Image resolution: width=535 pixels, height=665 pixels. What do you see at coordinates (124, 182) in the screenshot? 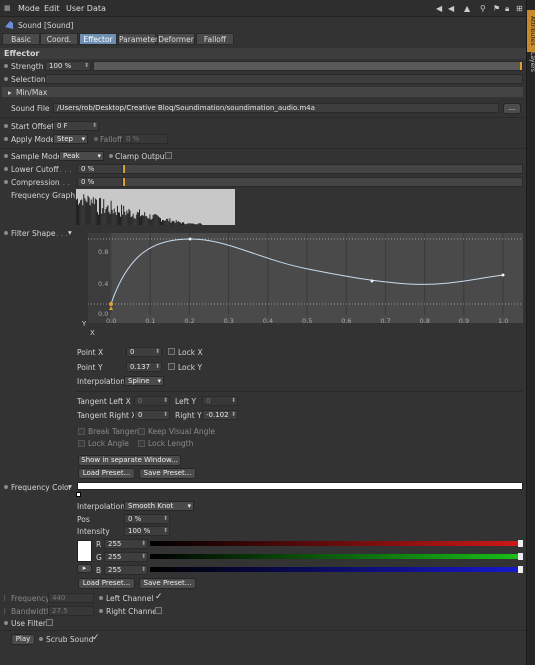
I see `compression-handle` at bounding box center [124, 182].